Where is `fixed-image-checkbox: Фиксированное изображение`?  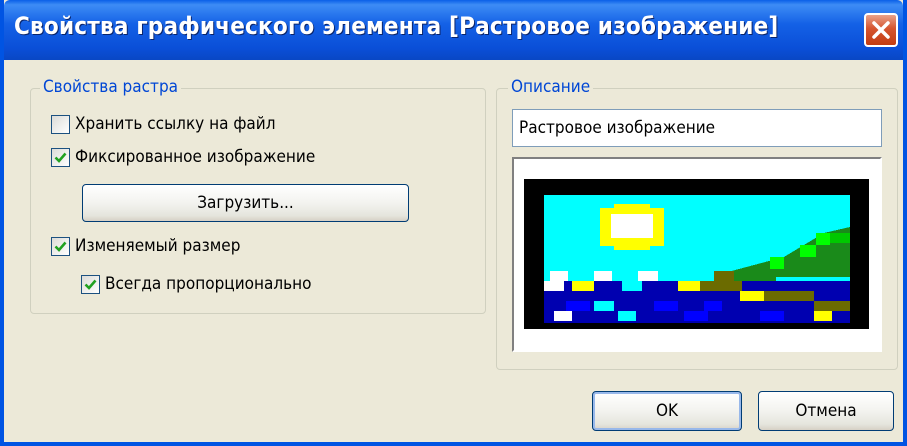
fixed-image-checkbox: Фиксированное изображение is located at coordinates (183, 157).